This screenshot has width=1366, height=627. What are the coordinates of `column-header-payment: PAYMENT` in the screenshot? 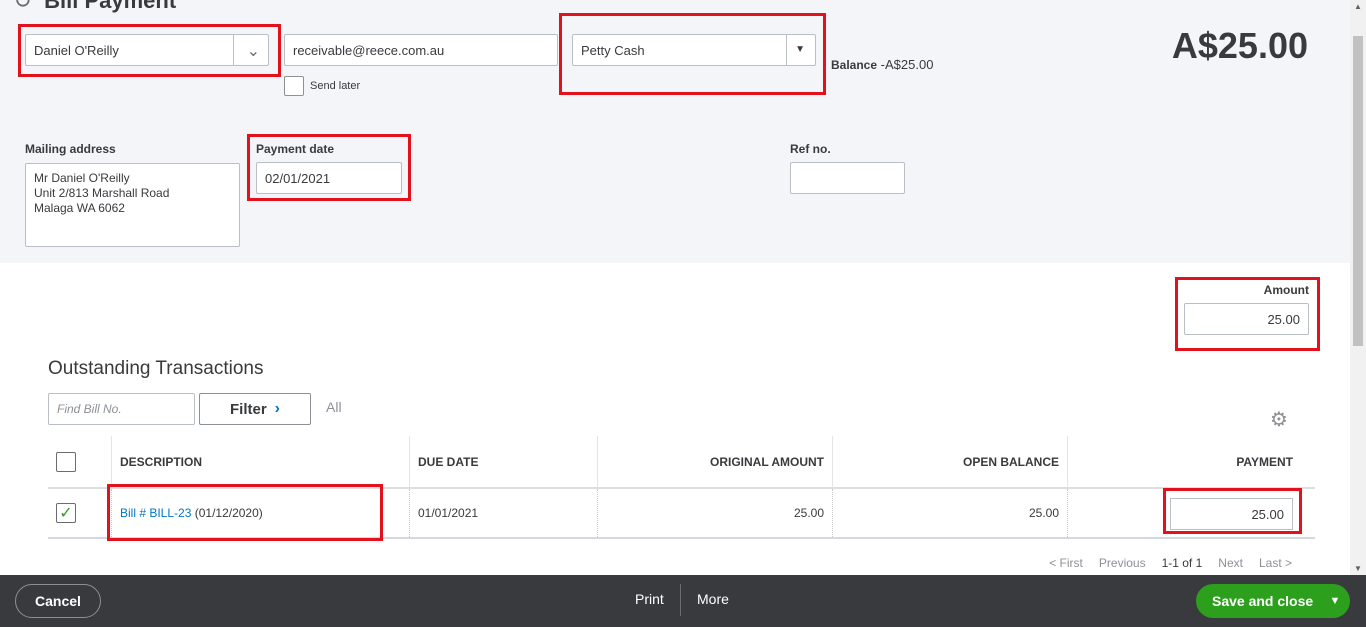 It's located at (1180, 461).